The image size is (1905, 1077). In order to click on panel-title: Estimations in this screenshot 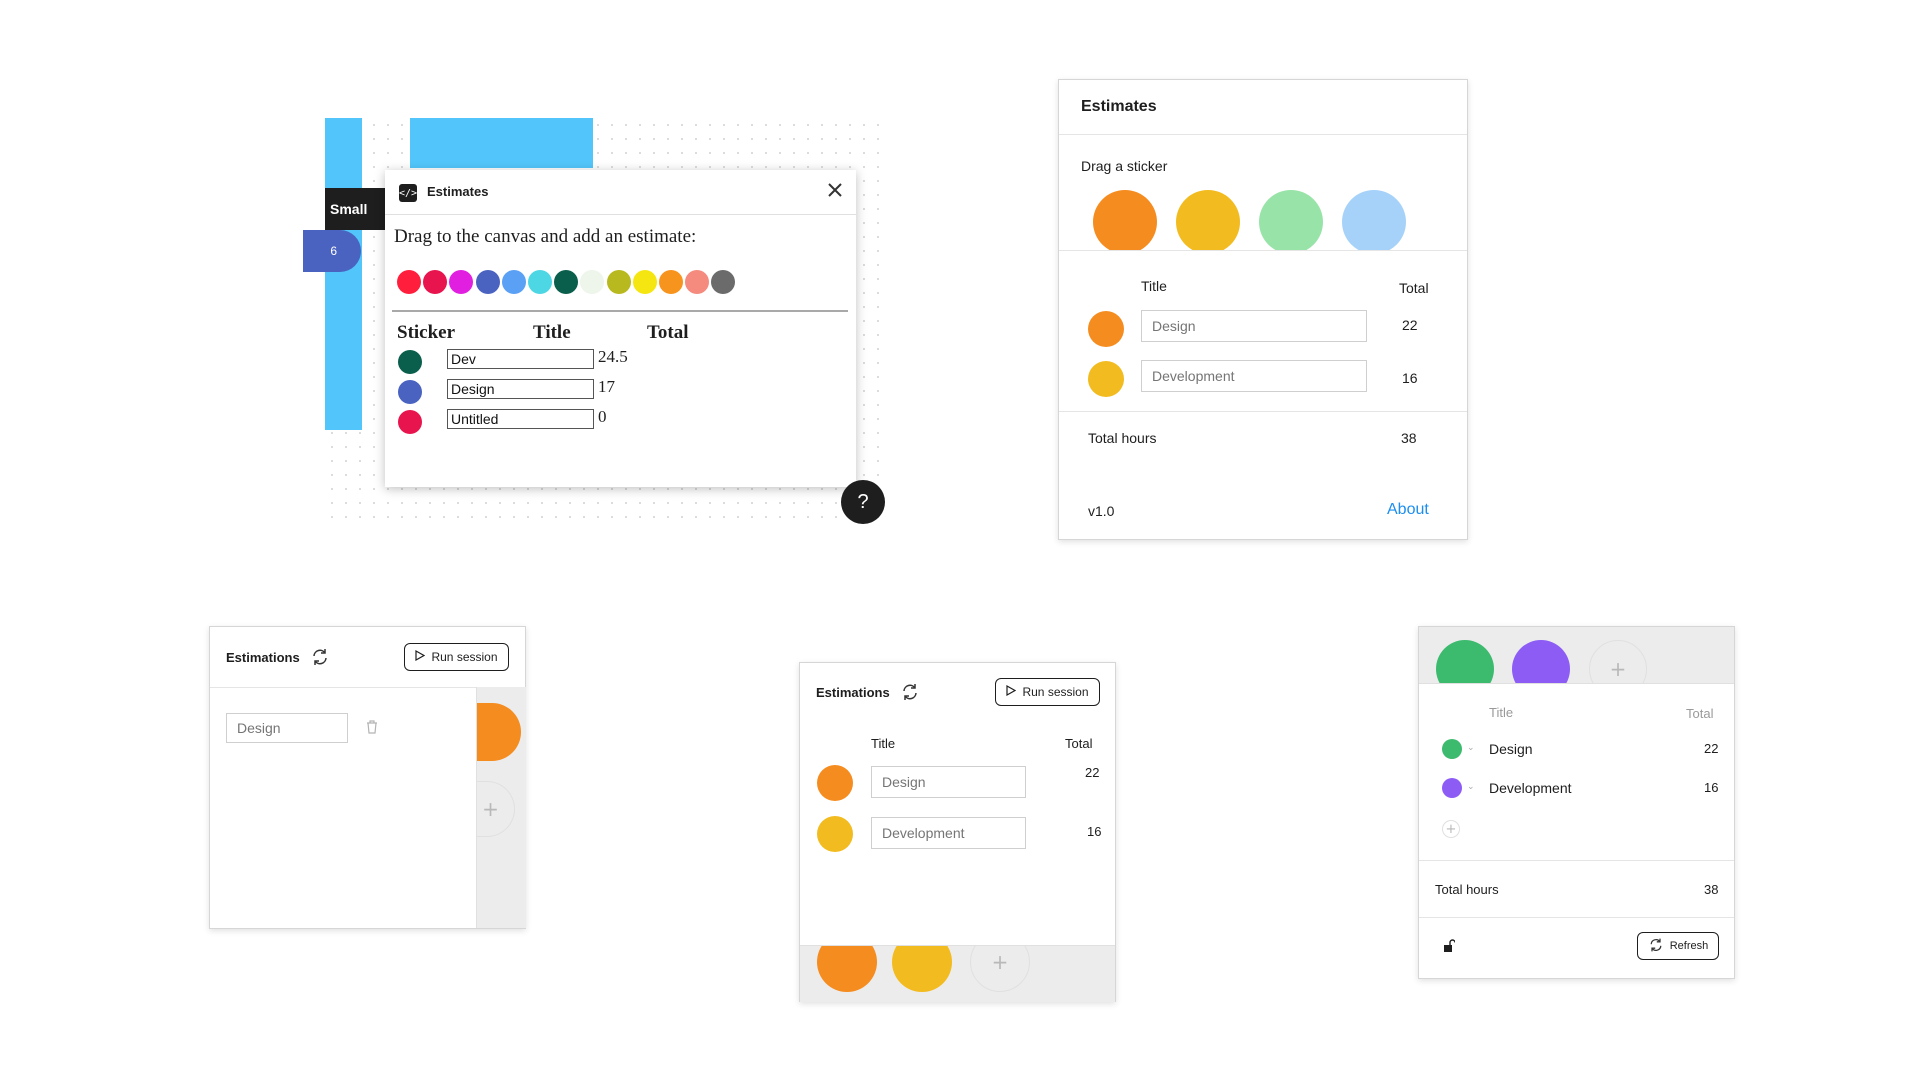, I will do `click(263, 657)`.